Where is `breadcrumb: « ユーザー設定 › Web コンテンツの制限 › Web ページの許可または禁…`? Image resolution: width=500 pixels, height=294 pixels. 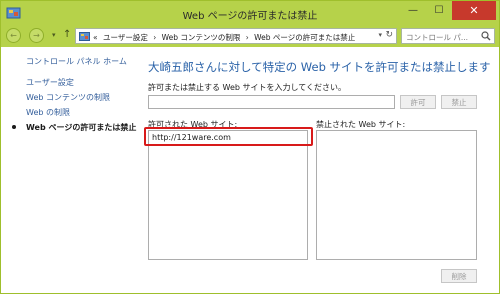
breadcrumb: « ユーザー設定 › Web コンテンツの制限 › Web ページの許可または禁… is located at coordinates (225, 37).